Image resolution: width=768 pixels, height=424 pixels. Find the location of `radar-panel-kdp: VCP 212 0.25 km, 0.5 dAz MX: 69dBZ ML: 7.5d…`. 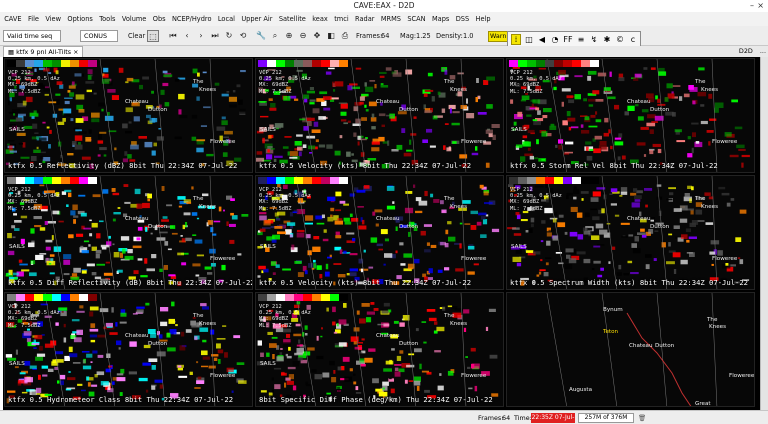

radar-panel-kdp: VCP 212 0.25 km, 0.5 dAz MX: 69dBZ ML: 7.5d… is located at coordinates (379, 349).